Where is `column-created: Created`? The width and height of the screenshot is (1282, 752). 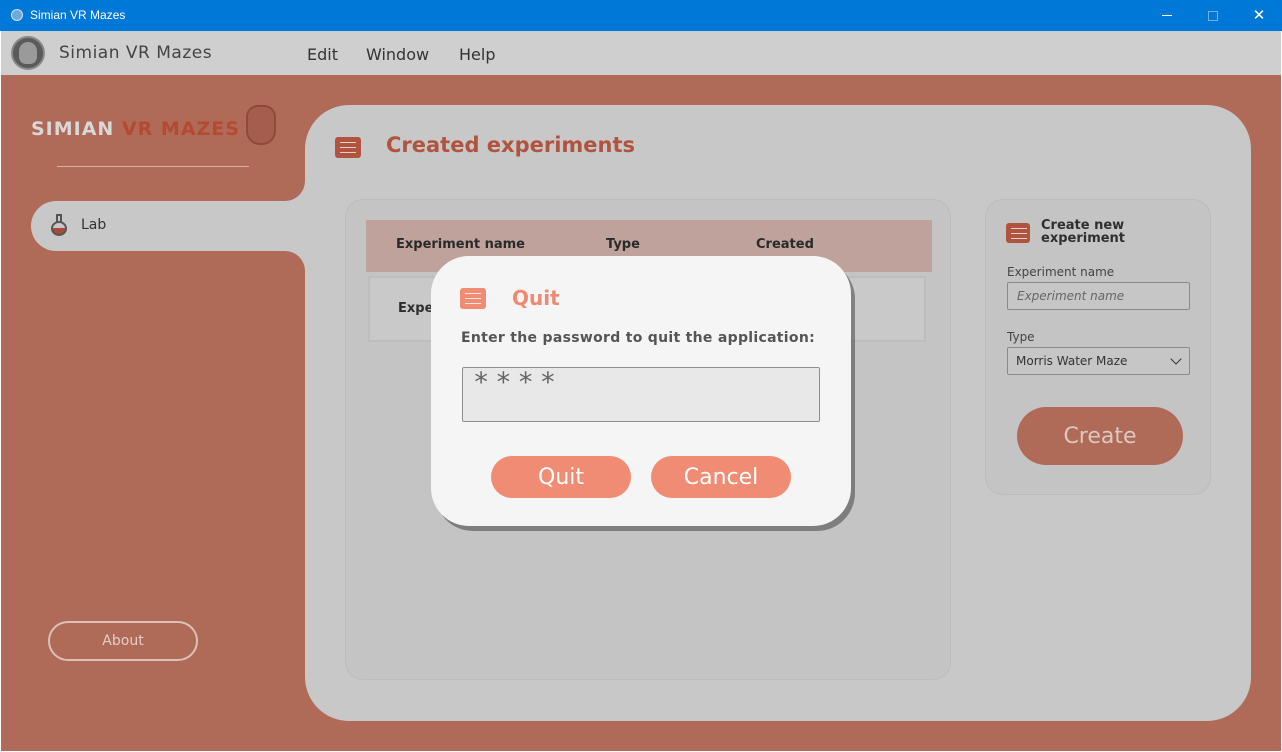 column-created: Created is located at coordinates (785, 244).